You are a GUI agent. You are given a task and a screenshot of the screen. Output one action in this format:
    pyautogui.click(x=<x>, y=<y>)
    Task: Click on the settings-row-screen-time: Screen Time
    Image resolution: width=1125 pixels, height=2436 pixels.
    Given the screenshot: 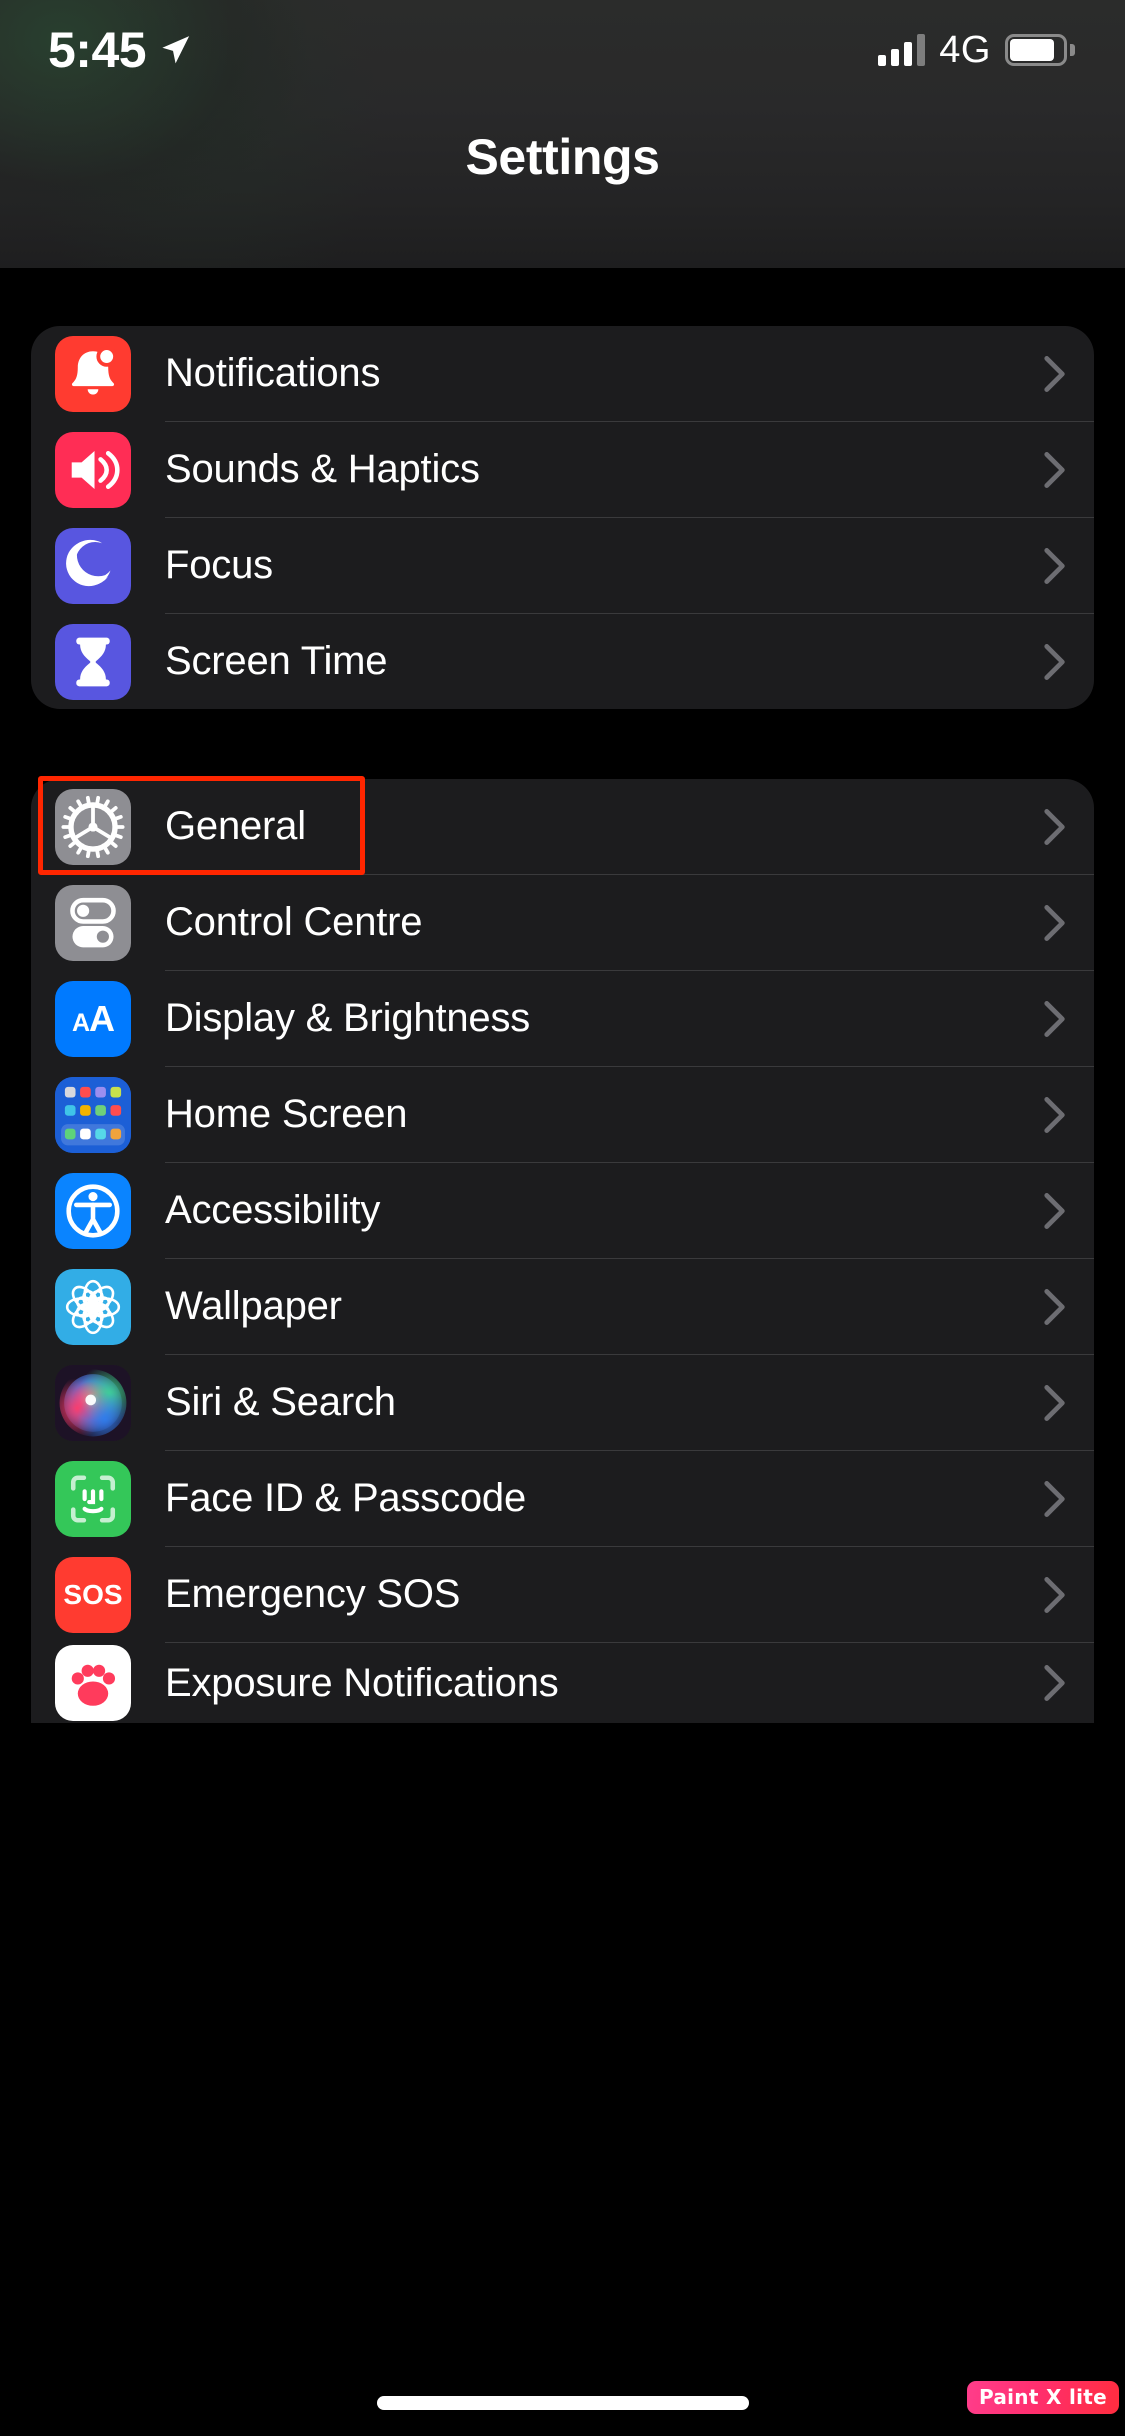 What is the action you would take?
    pyautogui.click(x=562, y=661)
    